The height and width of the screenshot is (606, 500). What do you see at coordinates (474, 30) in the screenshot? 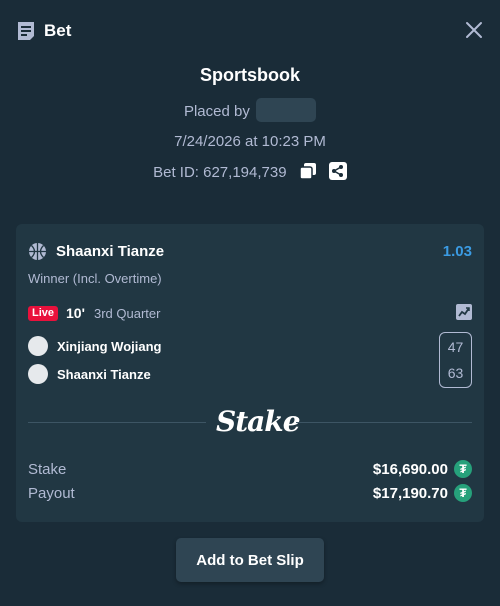
I see `close-icon` at bounding box center [474, 30].